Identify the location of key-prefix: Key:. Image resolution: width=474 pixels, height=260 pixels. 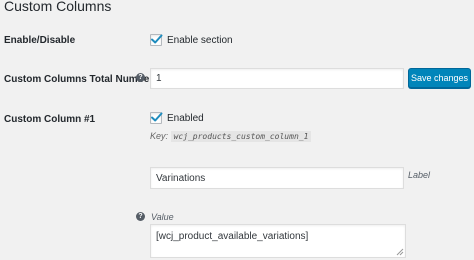
(159, 136).